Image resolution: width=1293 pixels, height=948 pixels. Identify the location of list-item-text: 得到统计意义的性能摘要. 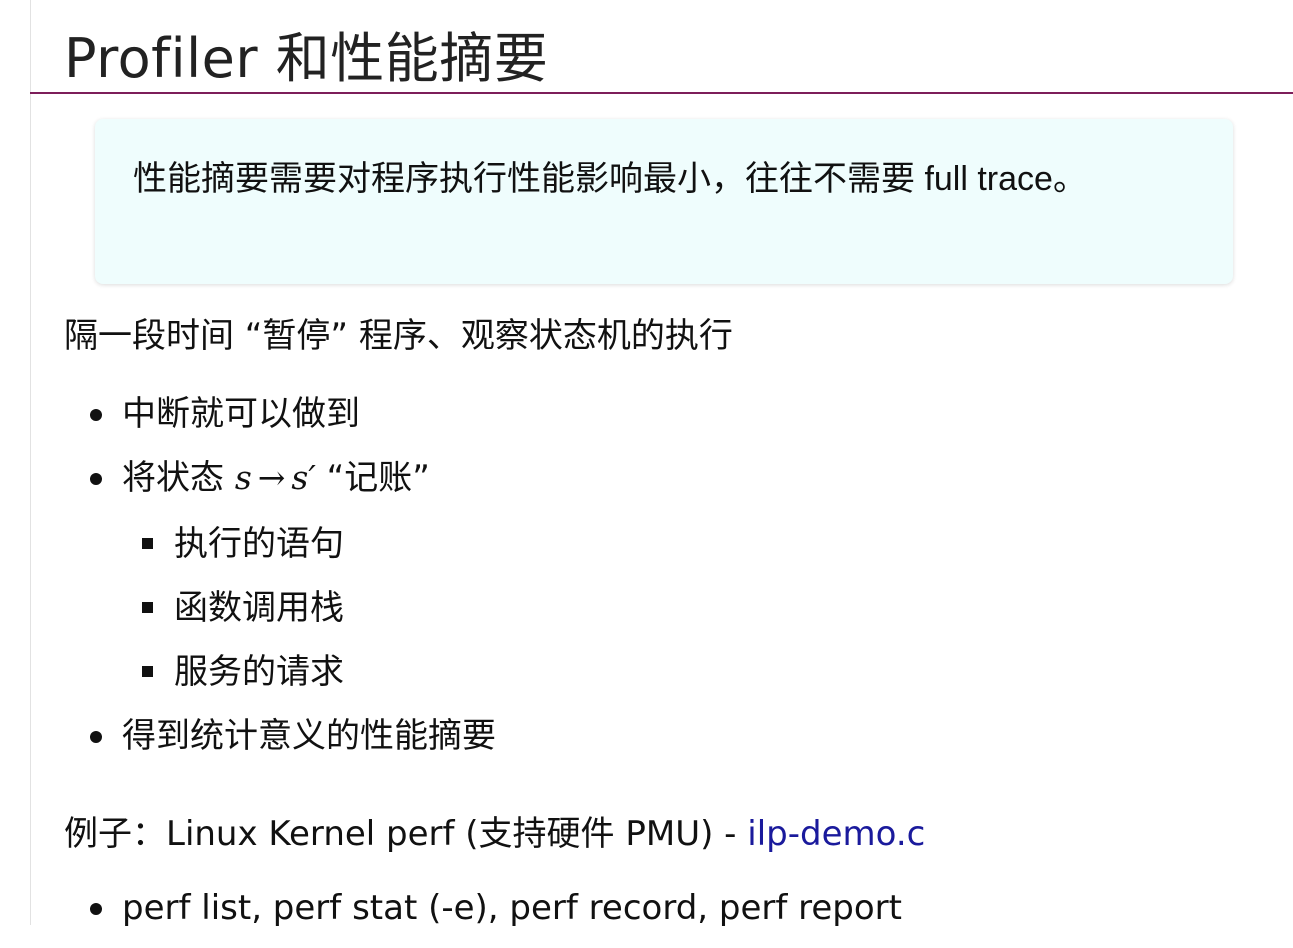
(309, 736).